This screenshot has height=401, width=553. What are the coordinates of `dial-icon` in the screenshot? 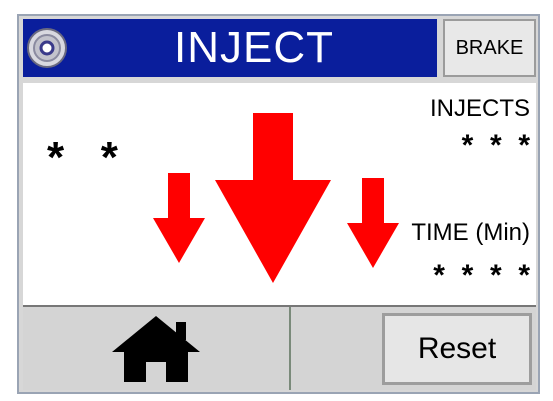 It's located at (47, 48).